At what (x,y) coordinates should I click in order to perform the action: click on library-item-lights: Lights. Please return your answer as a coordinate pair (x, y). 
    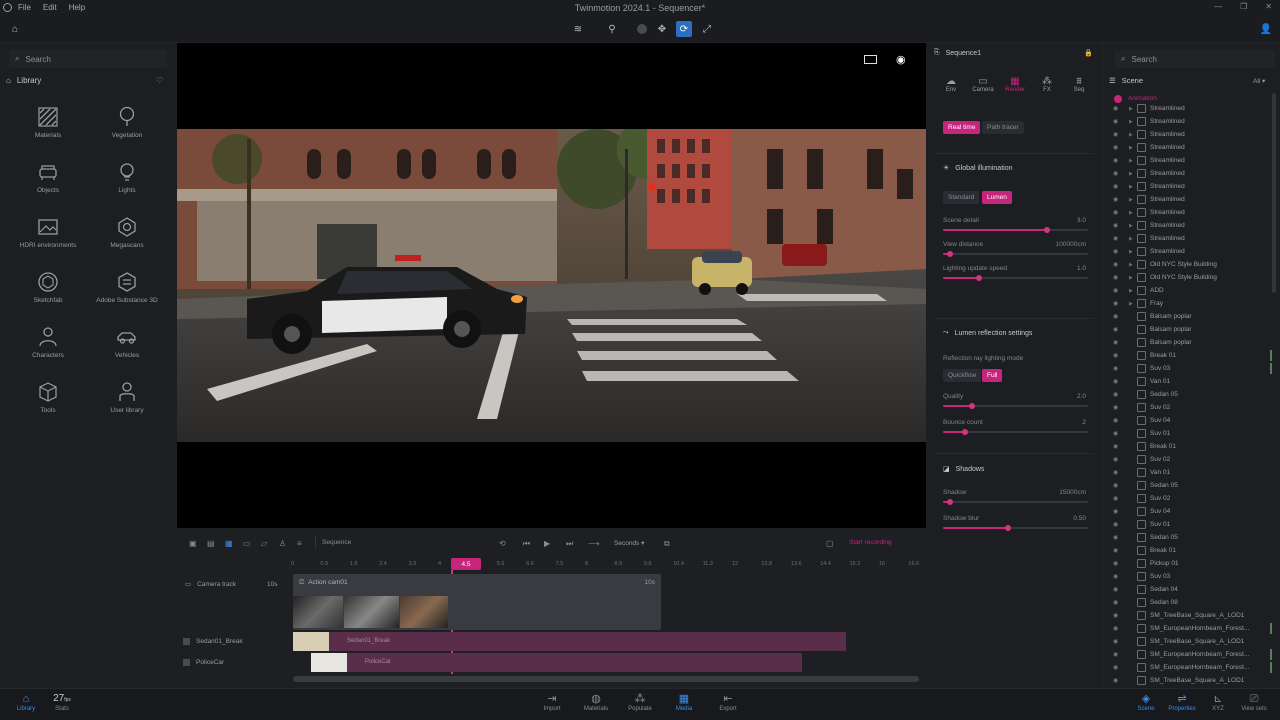
    Looking at the image, I should click on (127, 177).